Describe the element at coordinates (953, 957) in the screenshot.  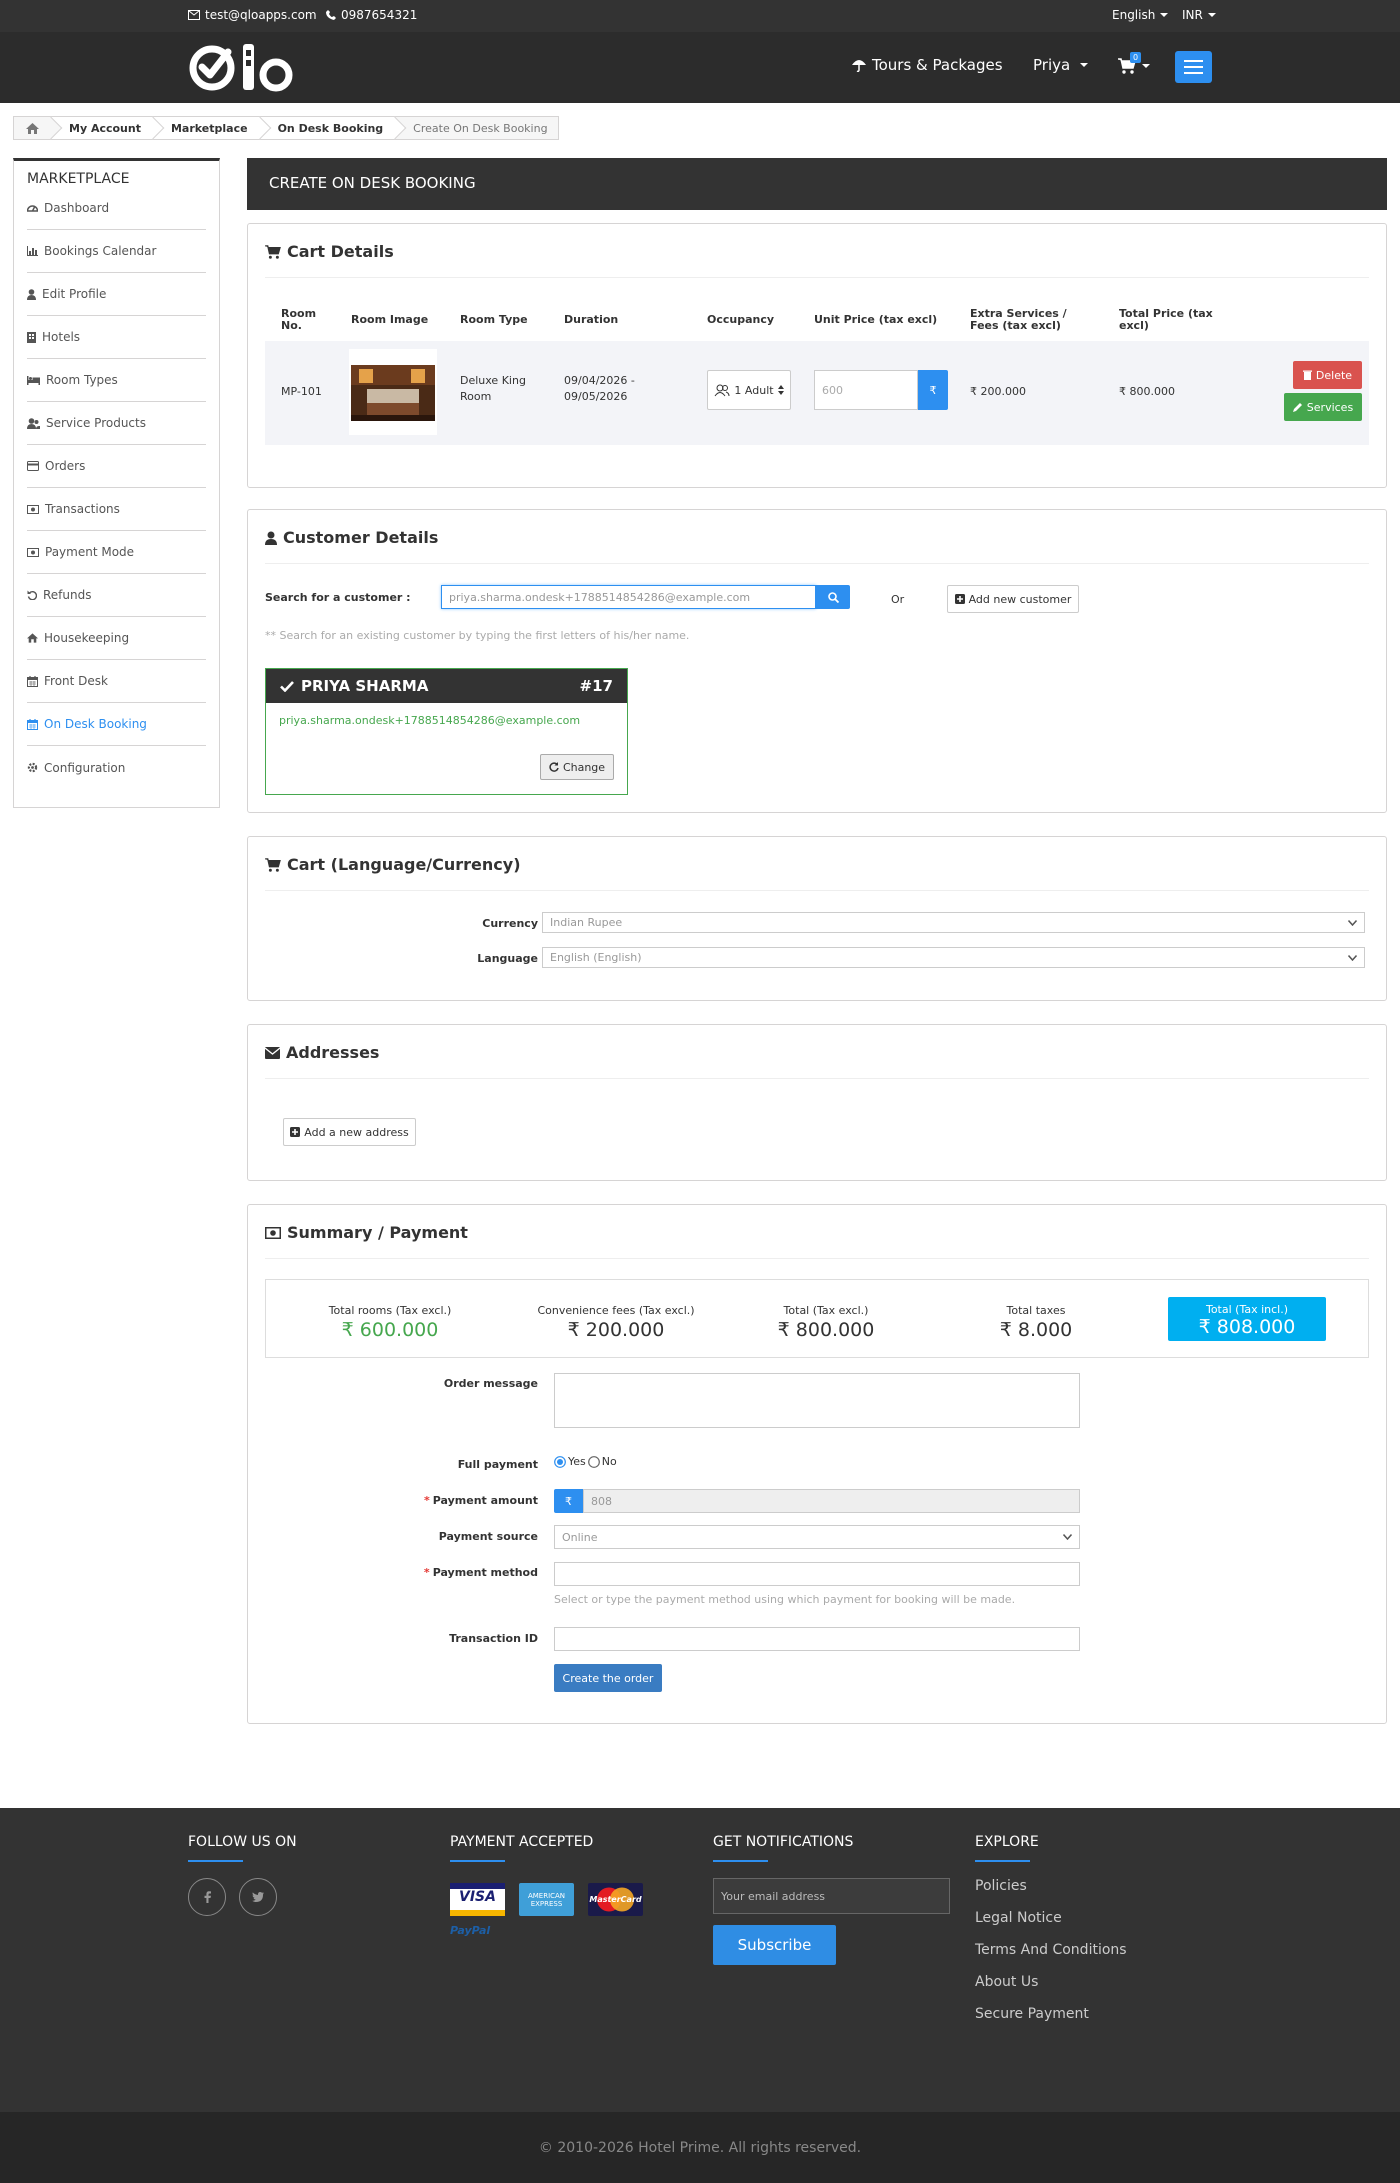
I see `language-select: English (English)` at that location.